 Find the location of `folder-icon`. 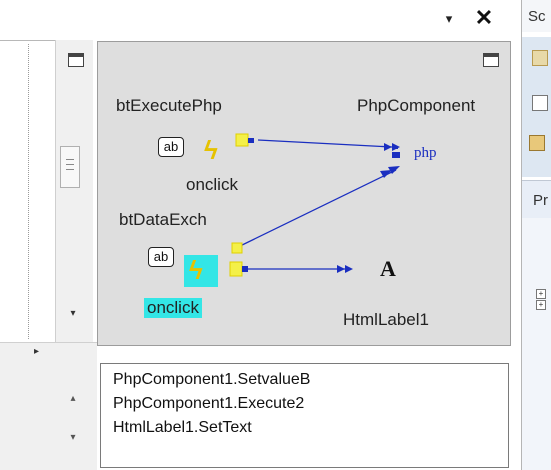

folder-icon is located at coordinates (540, 58).